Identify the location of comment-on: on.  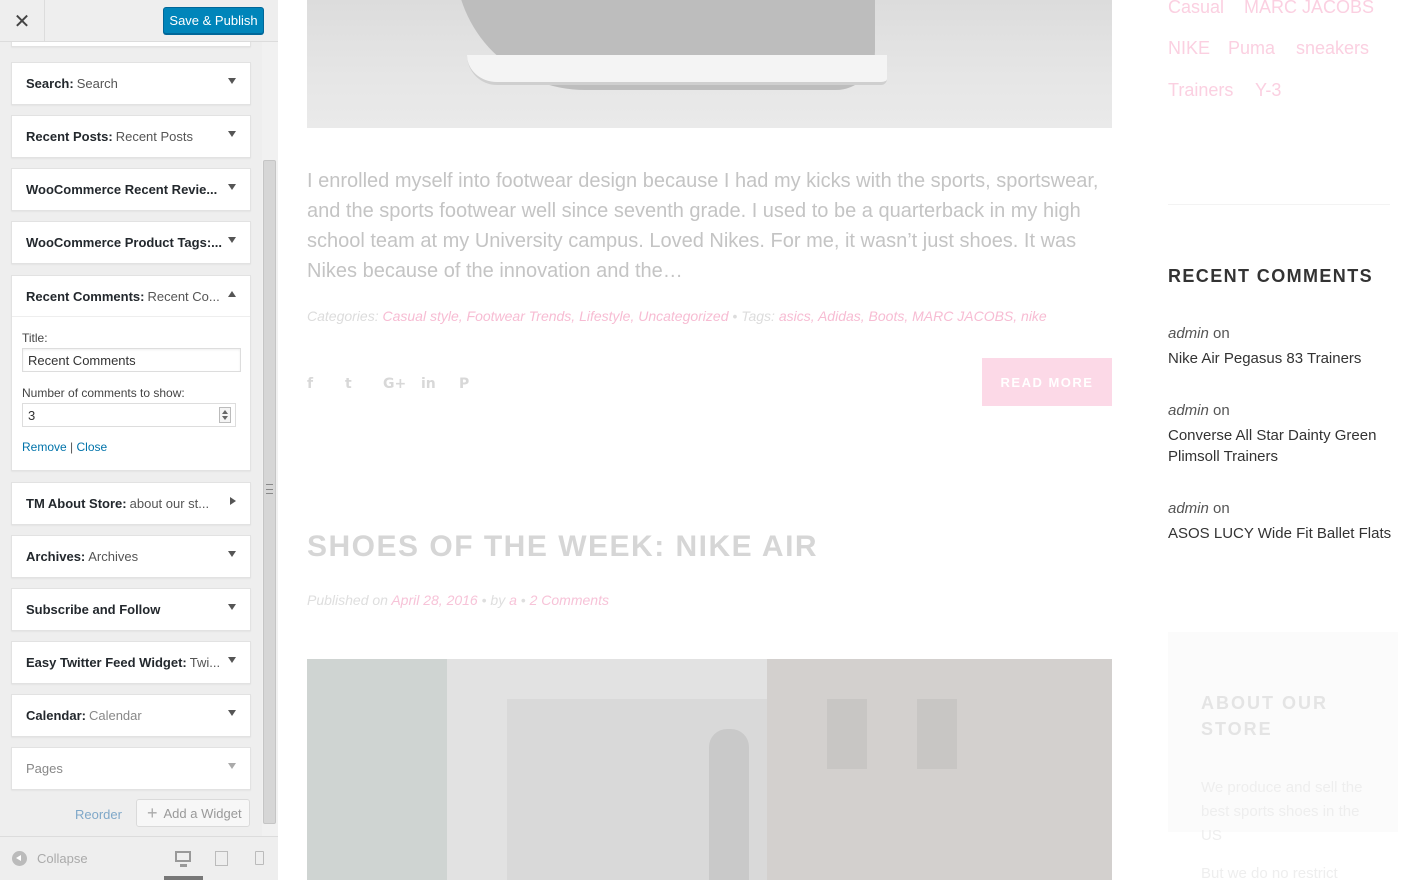
(1221, 333).